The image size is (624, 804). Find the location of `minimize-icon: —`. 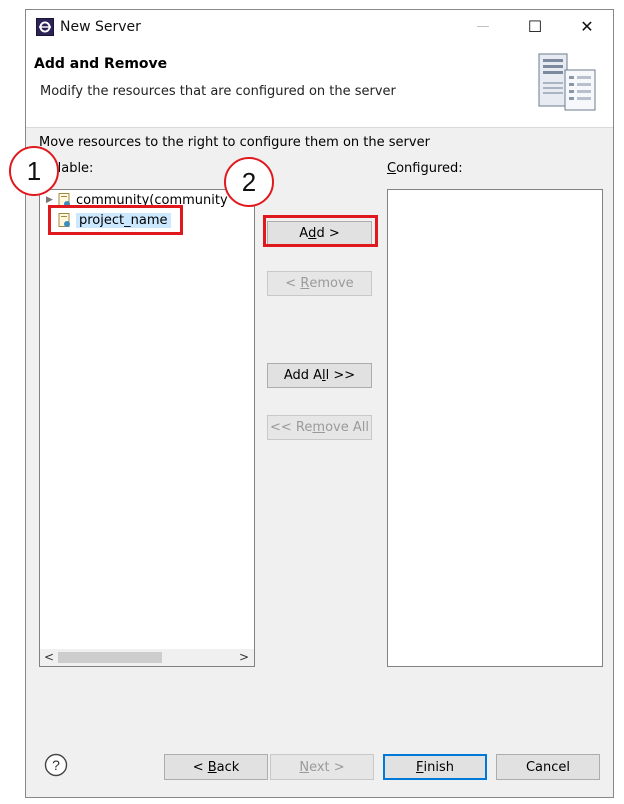

minimize-icon: — is located at coordinates (483, 26).